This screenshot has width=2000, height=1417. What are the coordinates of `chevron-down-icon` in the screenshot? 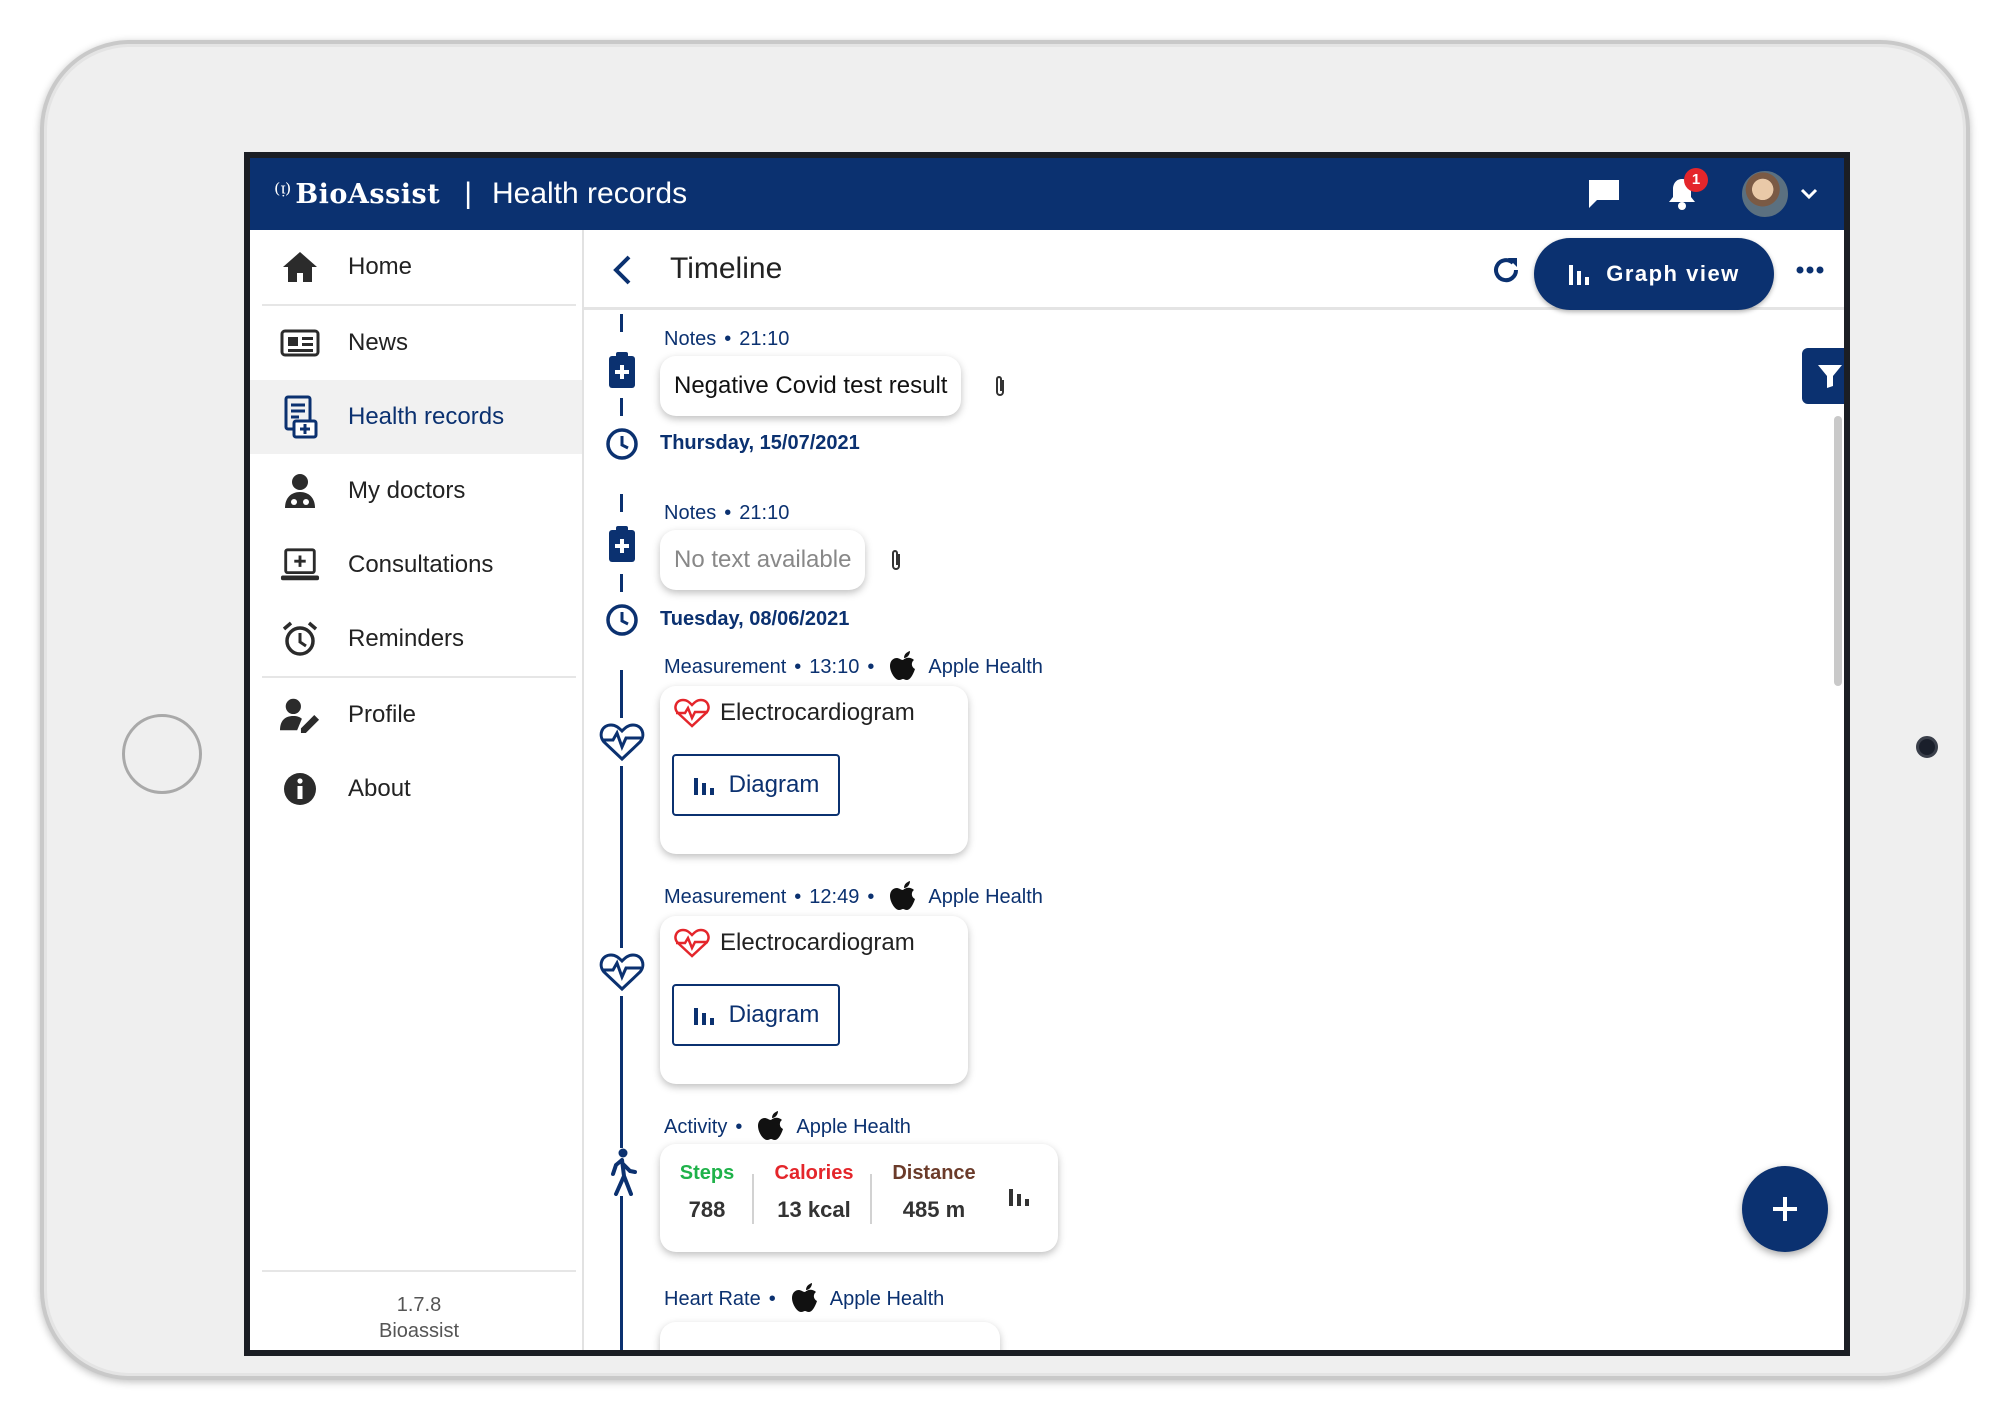 It's located at (1809, 194).